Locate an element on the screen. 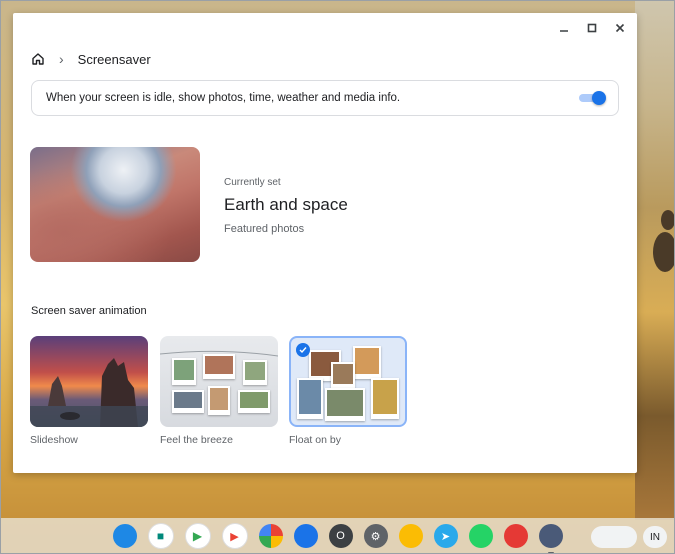 The image size is (675, 554). animation-option-float-on-by: Float on by is located at coordinates (348, 391).